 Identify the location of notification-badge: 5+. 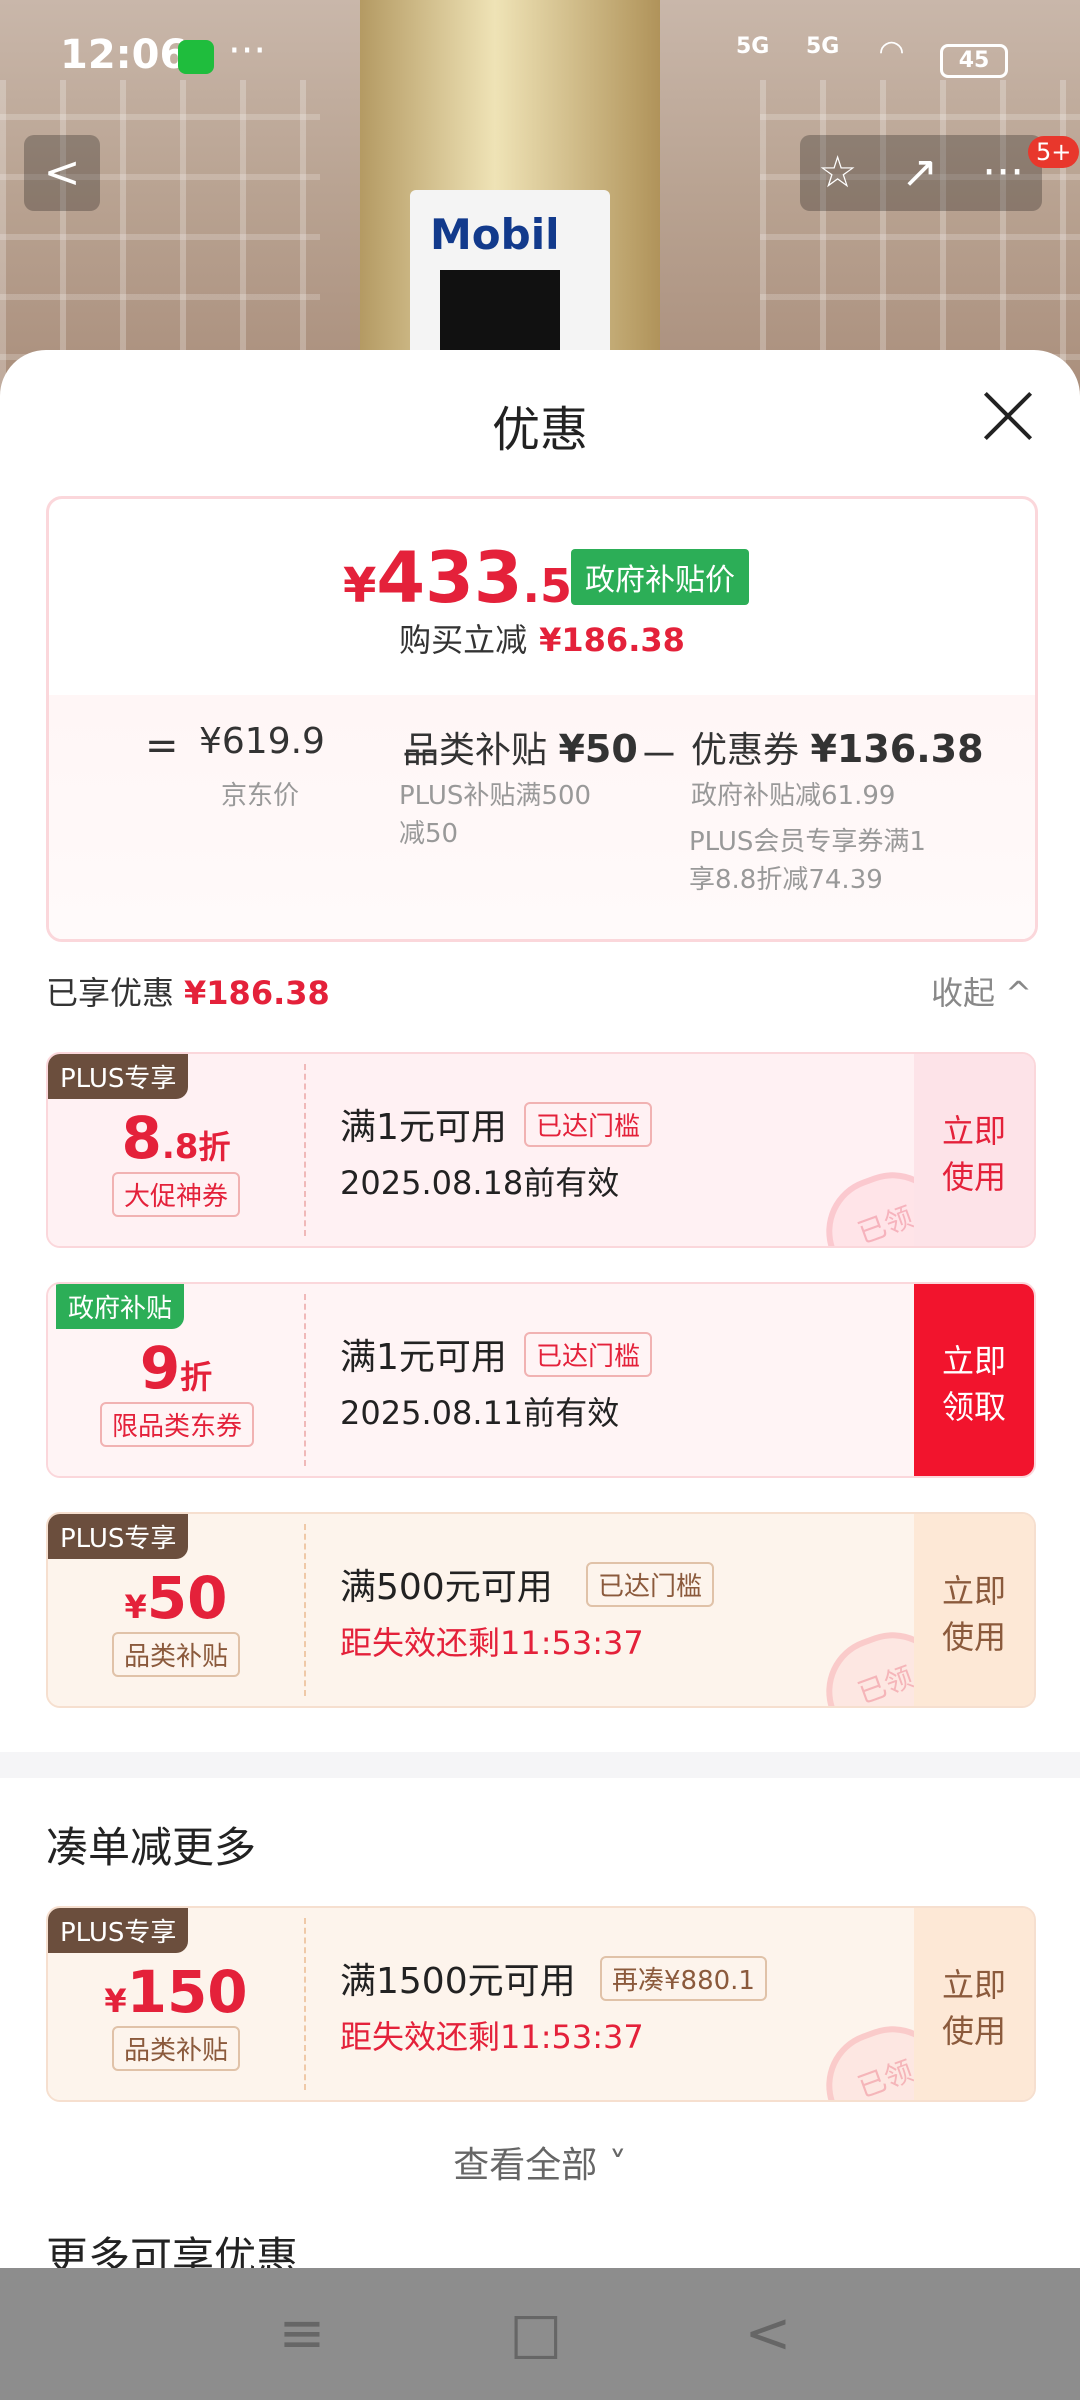
(1054, 152).